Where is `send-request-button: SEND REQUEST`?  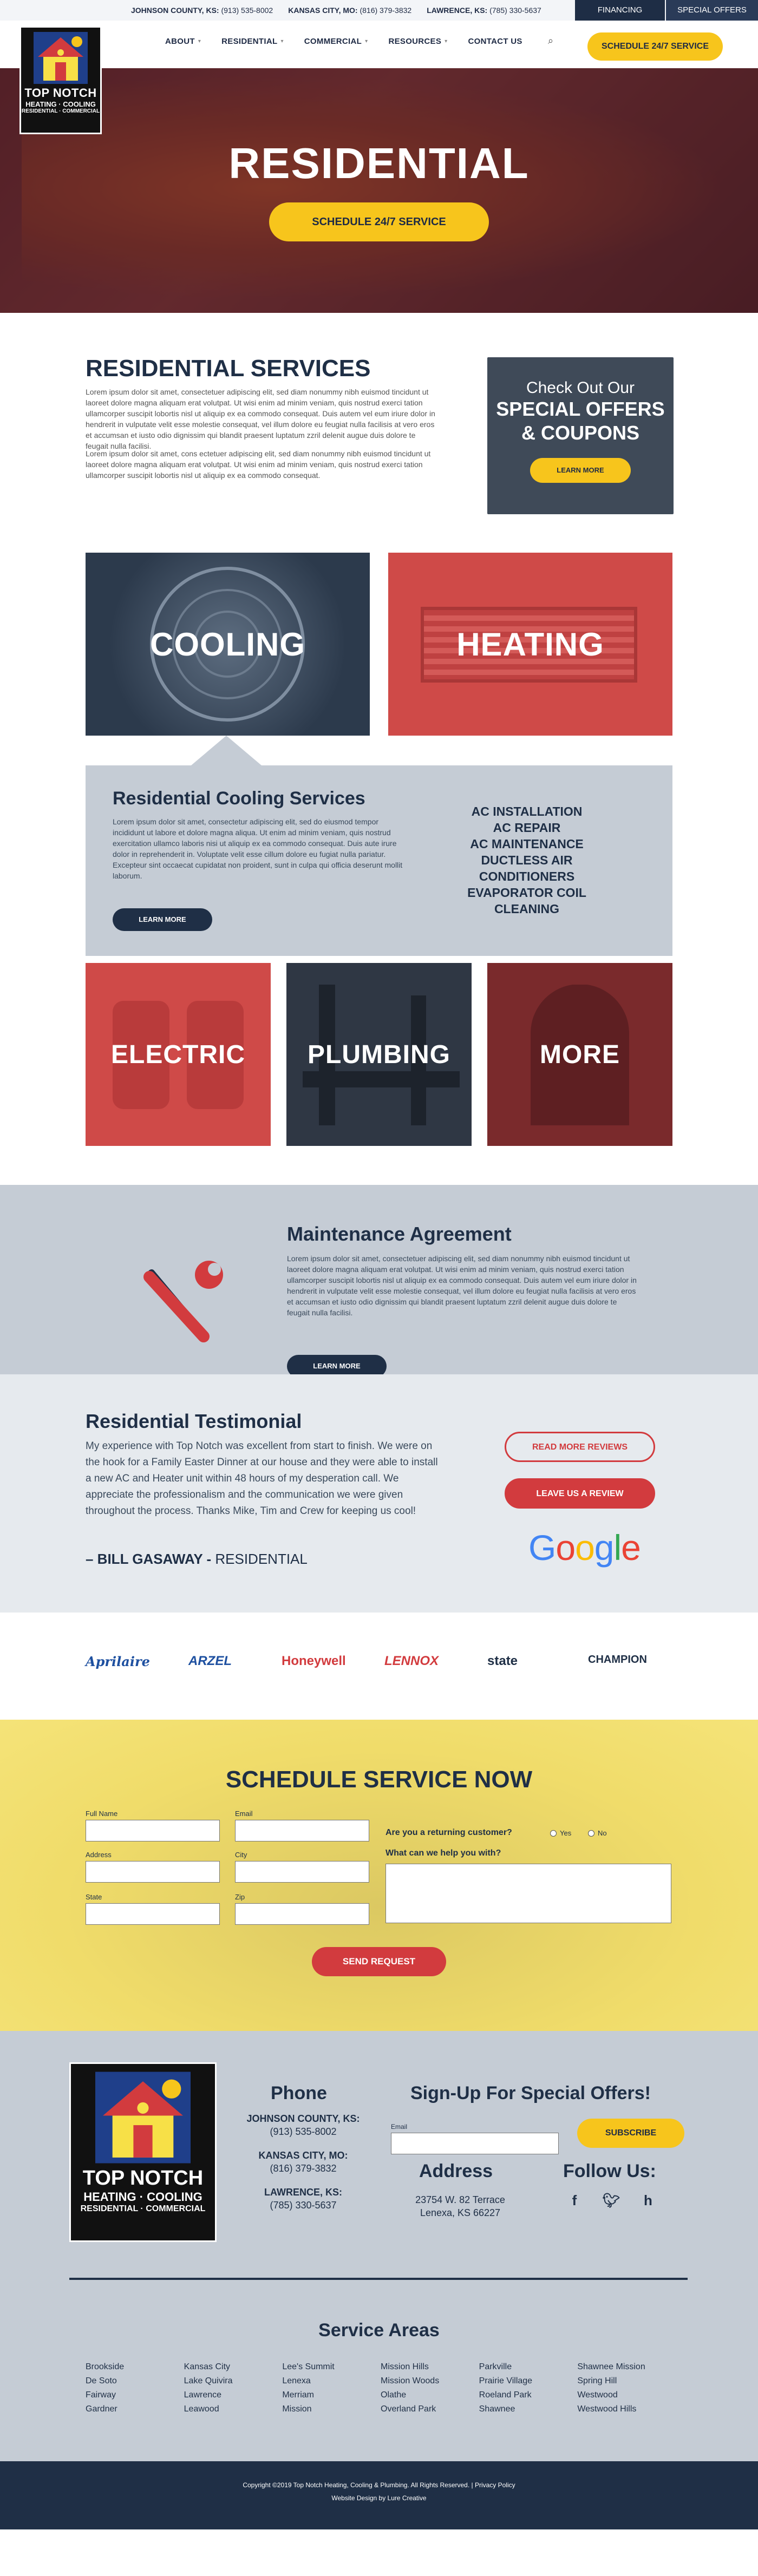 send-request-button: SEND REQUEST is located at coordinates (379, 1961).